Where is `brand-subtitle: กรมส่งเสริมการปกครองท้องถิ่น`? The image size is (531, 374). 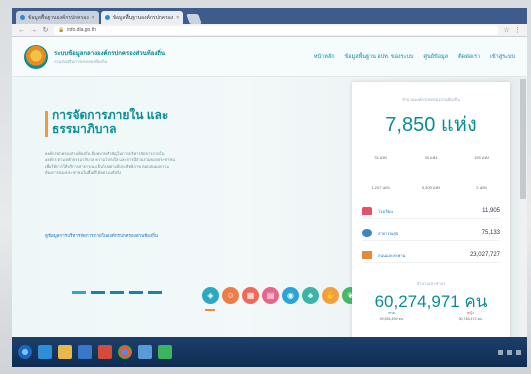 brand-subtitle: กรมส่งเสริมการปกครองท้องถิ่น is located at coordinates (81, 61).